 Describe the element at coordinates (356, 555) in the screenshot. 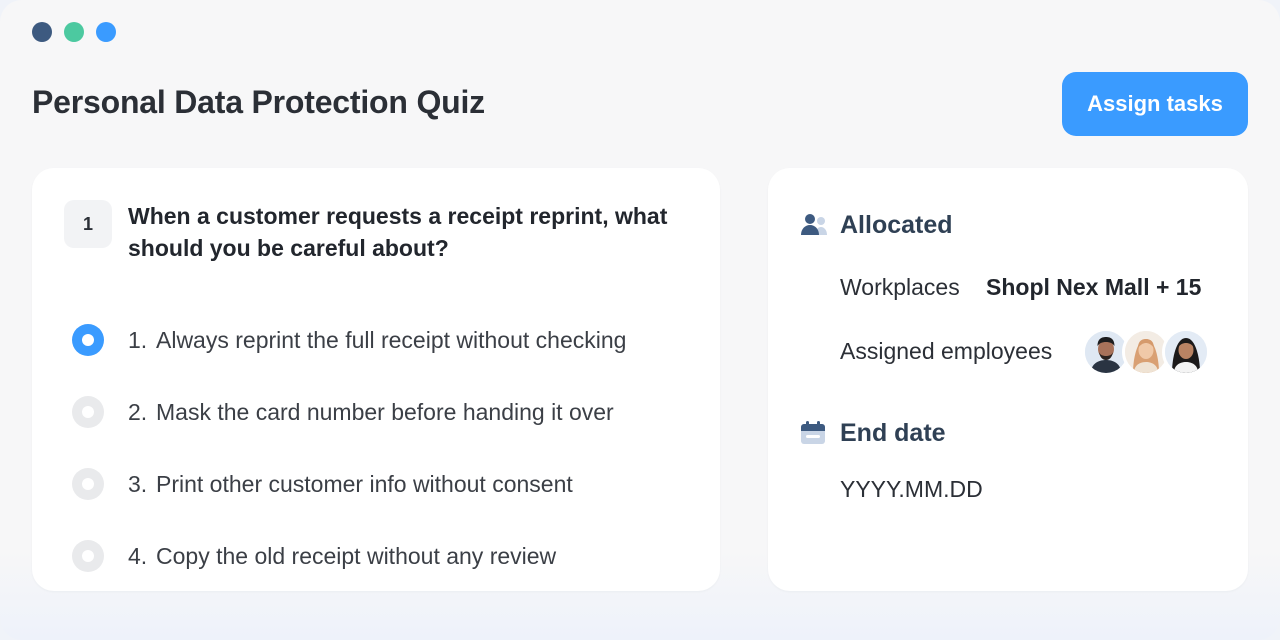

I see `option-label: Copy the old receipt without any review` at that location.